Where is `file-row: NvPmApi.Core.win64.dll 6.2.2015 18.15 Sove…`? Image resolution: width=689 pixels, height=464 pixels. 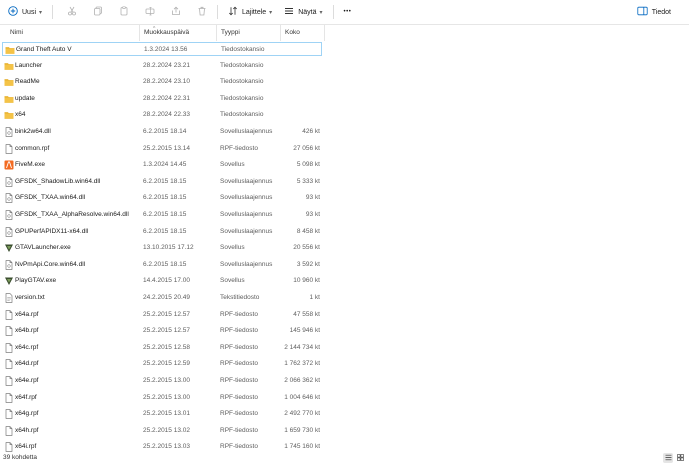
file-row: NvPmApi.Core.win64.dll 6.2.2015 18.15 Sove… is located at coordinates (162, 265).